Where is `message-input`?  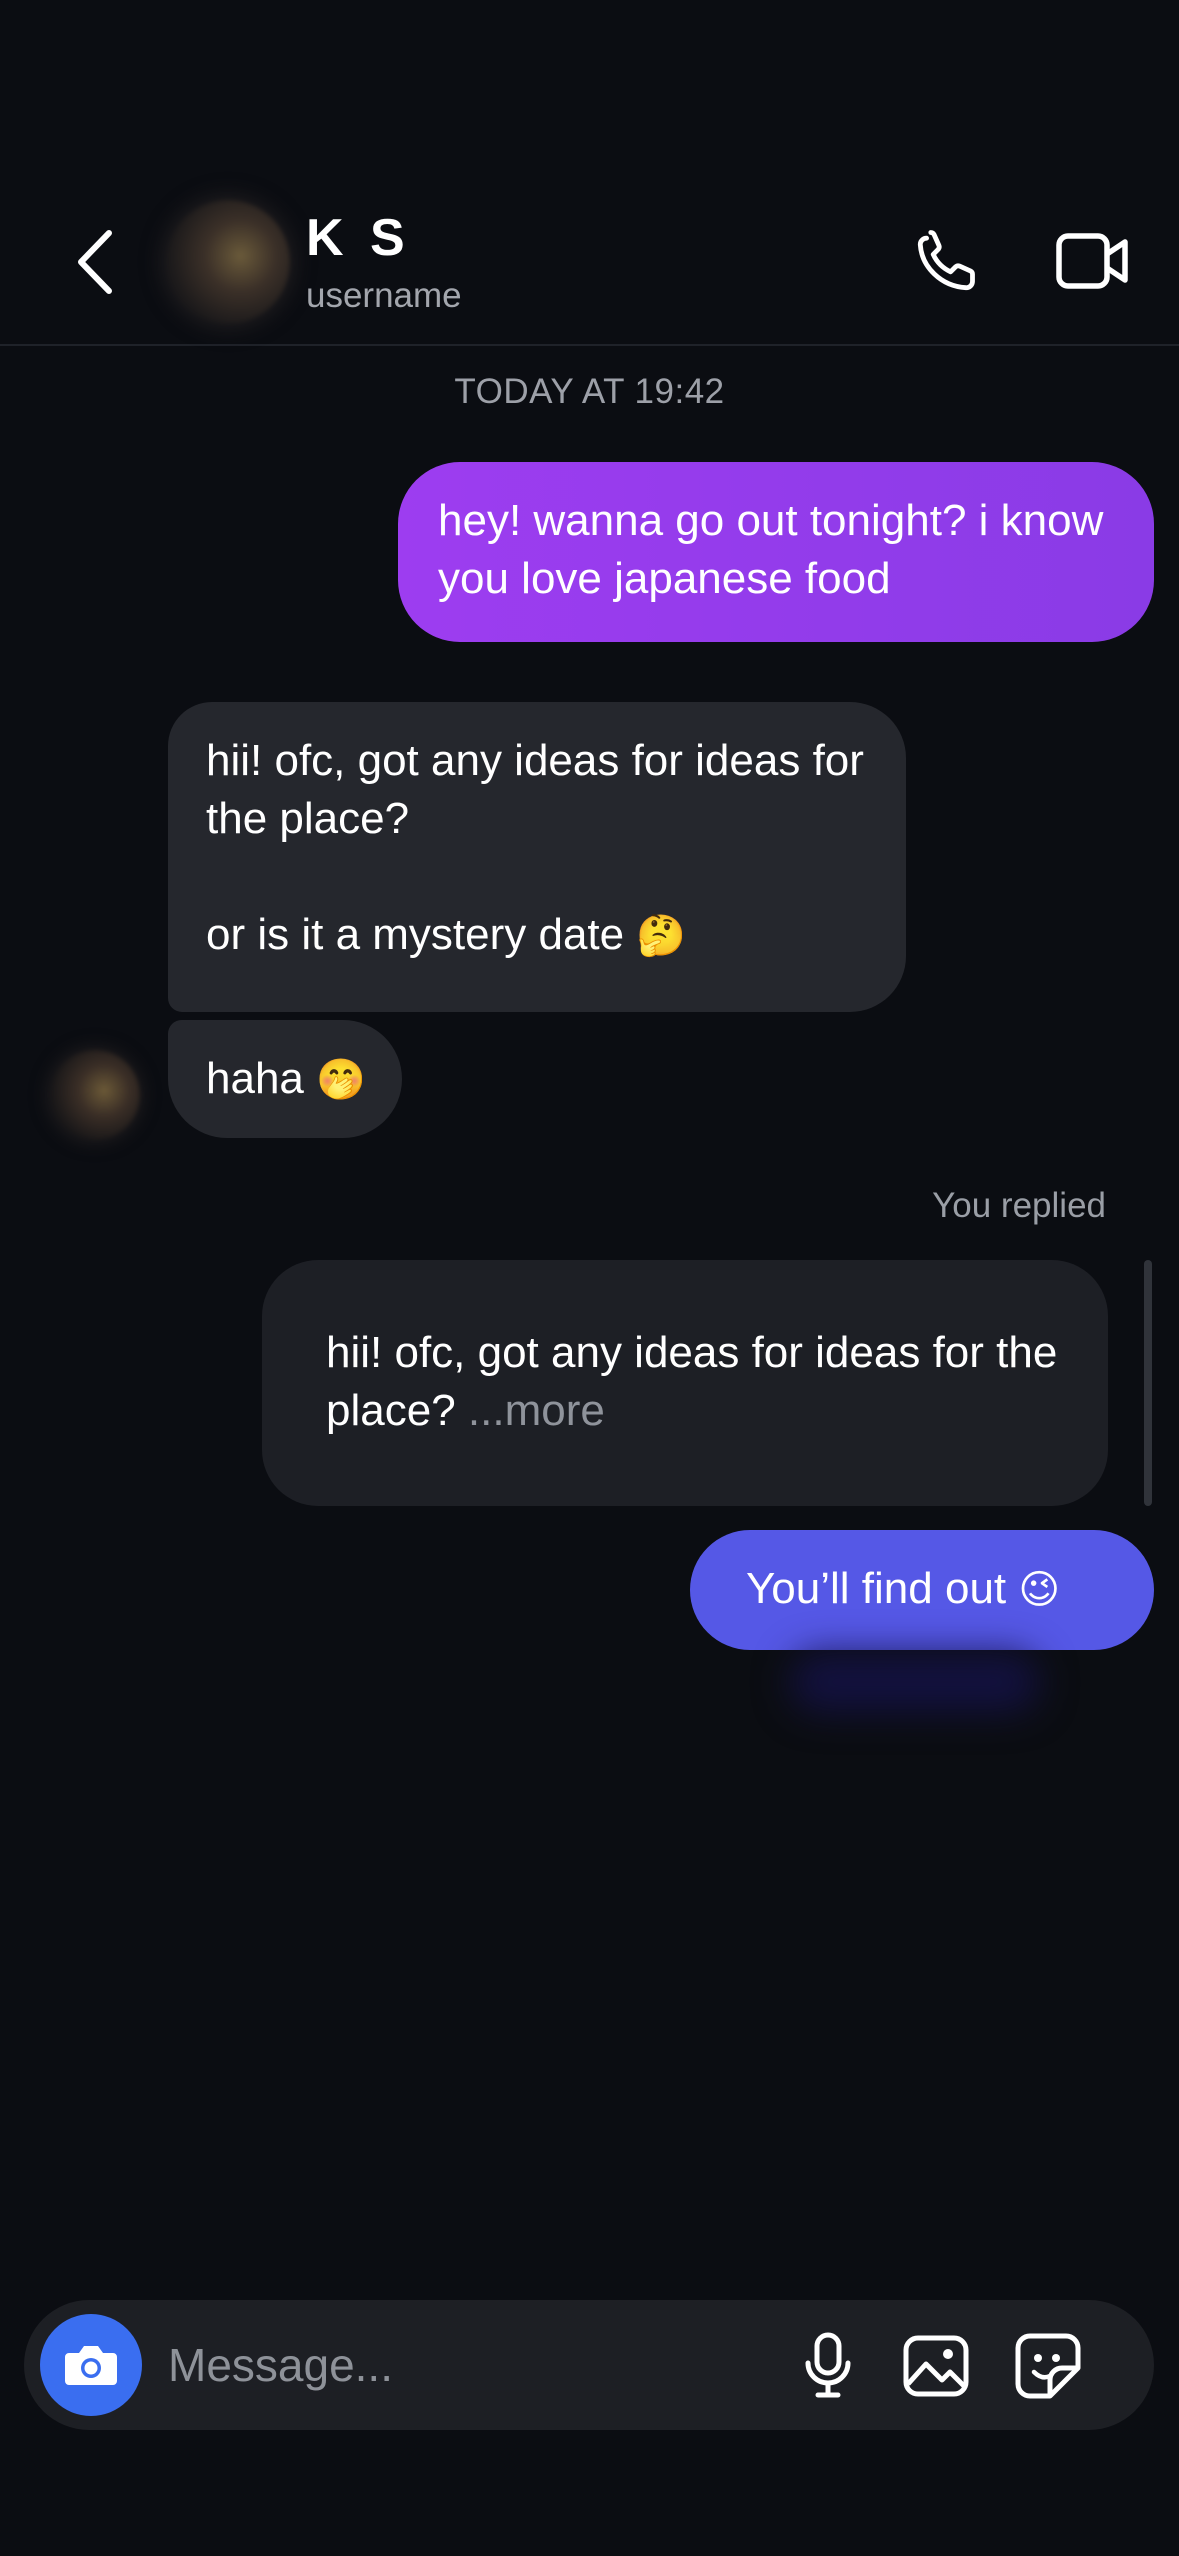 message-input is located at coordinates (468, 2365).